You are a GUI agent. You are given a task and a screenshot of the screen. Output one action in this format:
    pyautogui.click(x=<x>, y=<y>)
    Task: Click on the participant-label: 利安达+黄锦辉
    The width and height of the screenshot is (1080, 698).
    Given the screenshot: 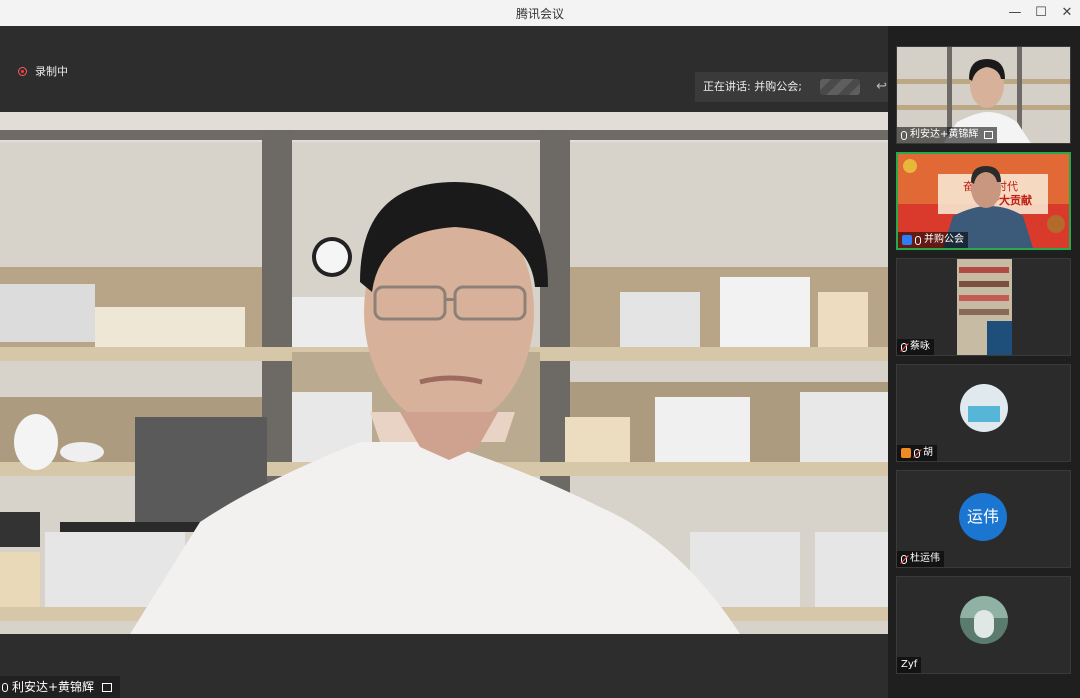 What is the action you would take?
    pyautogui.click(x=947, y=135)
    